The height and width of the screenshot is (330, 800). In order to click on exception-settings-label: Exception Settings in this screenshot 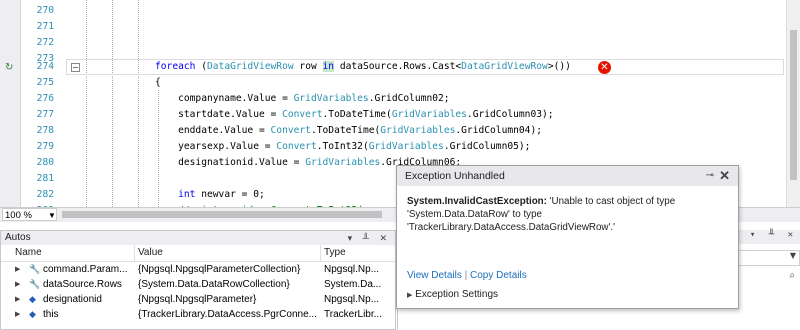, I will do `click(456, 294)`.